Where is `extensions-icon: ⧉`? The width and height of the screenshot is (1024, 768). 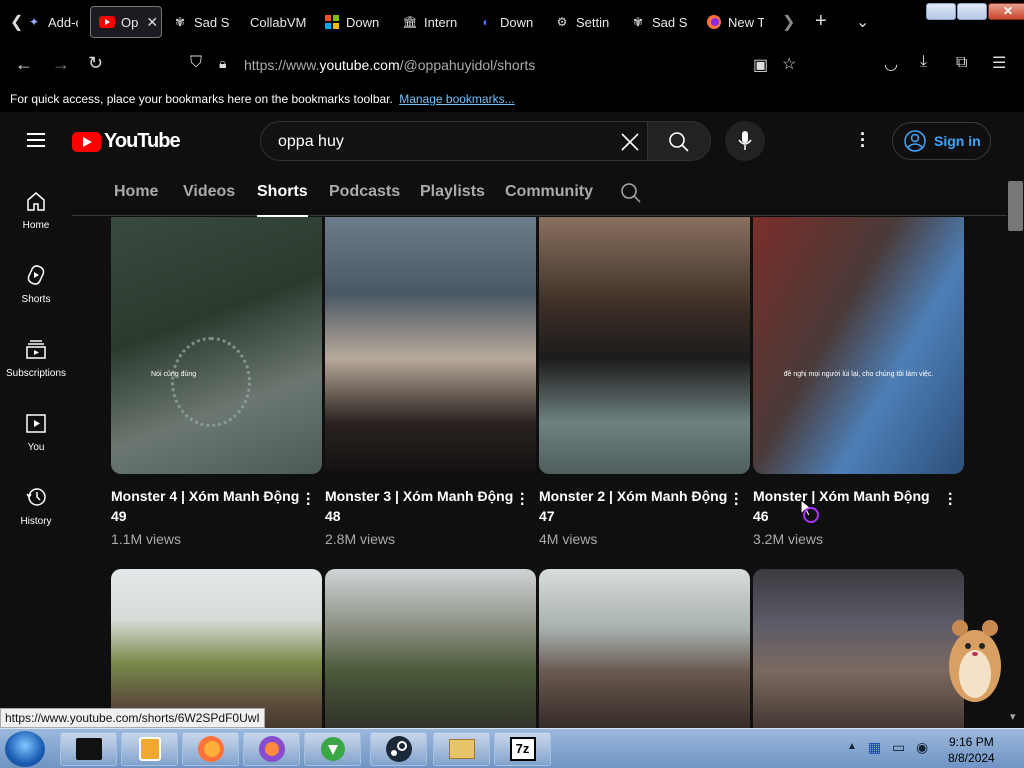
extensions-icon: ⧉ is located at coordinates (961, 63).